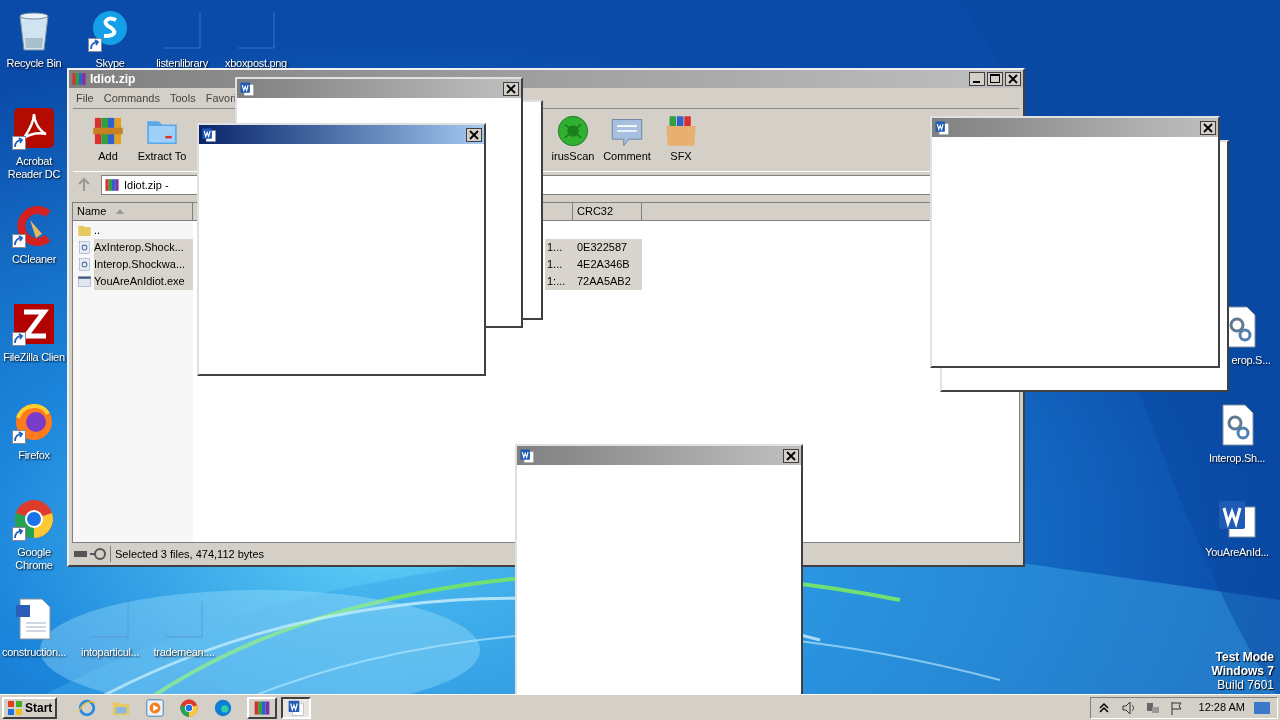 Image resolution: width=1280 pixels, height=720 pixels. Describe the element at coordinates (113, 79) in the screenshot. I see `window-title: Idiot.zip` at that location.